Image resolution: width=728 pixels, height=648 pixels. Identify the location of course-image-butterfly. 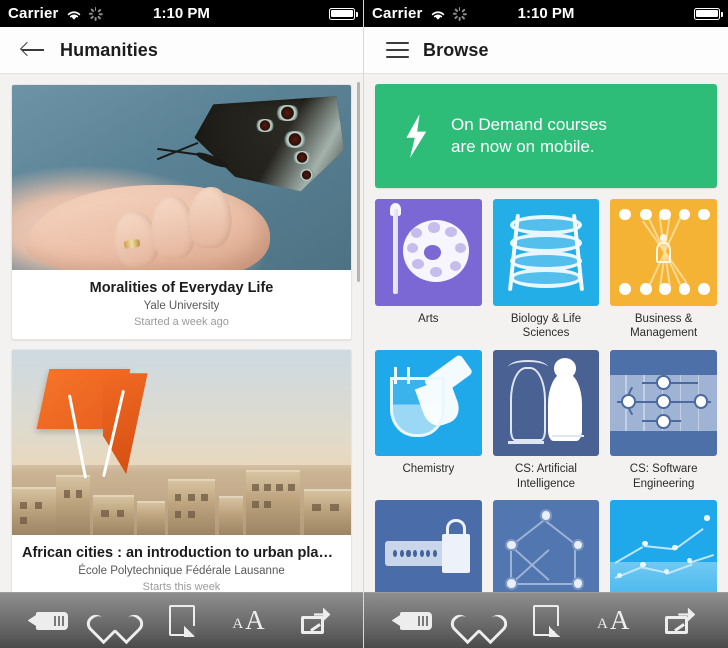
(181, 177).